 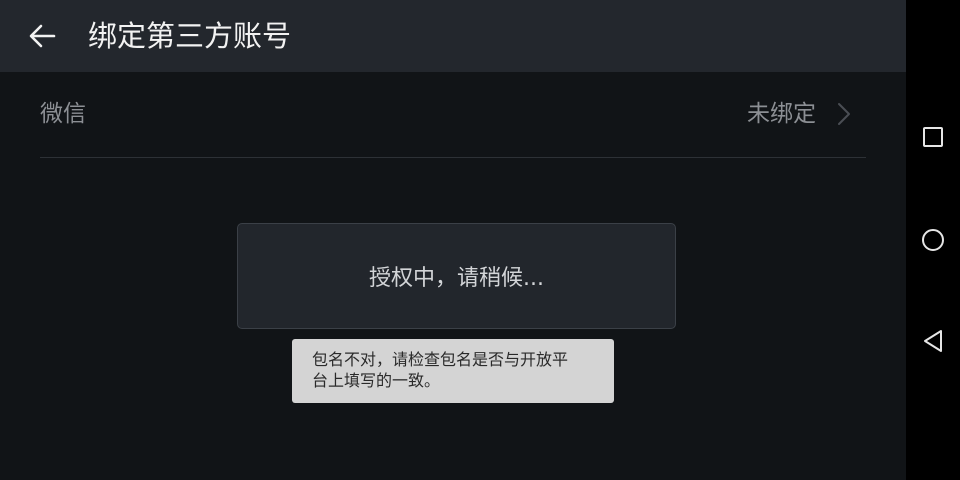 I want to click on binding-status: 未绑定, so click(x=781, y=114).